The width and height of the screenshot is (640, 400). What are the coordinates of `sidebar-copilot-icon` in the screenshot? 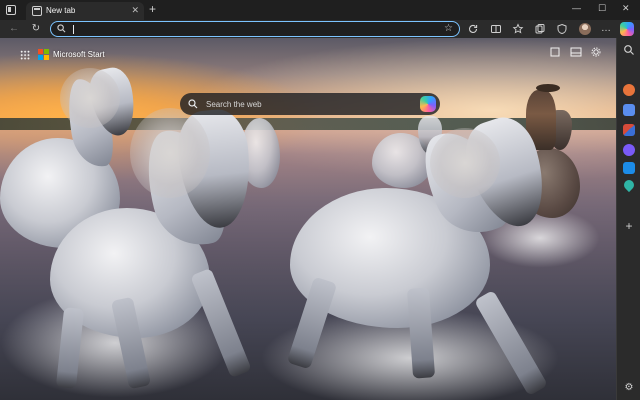 It's located at (629, 90).